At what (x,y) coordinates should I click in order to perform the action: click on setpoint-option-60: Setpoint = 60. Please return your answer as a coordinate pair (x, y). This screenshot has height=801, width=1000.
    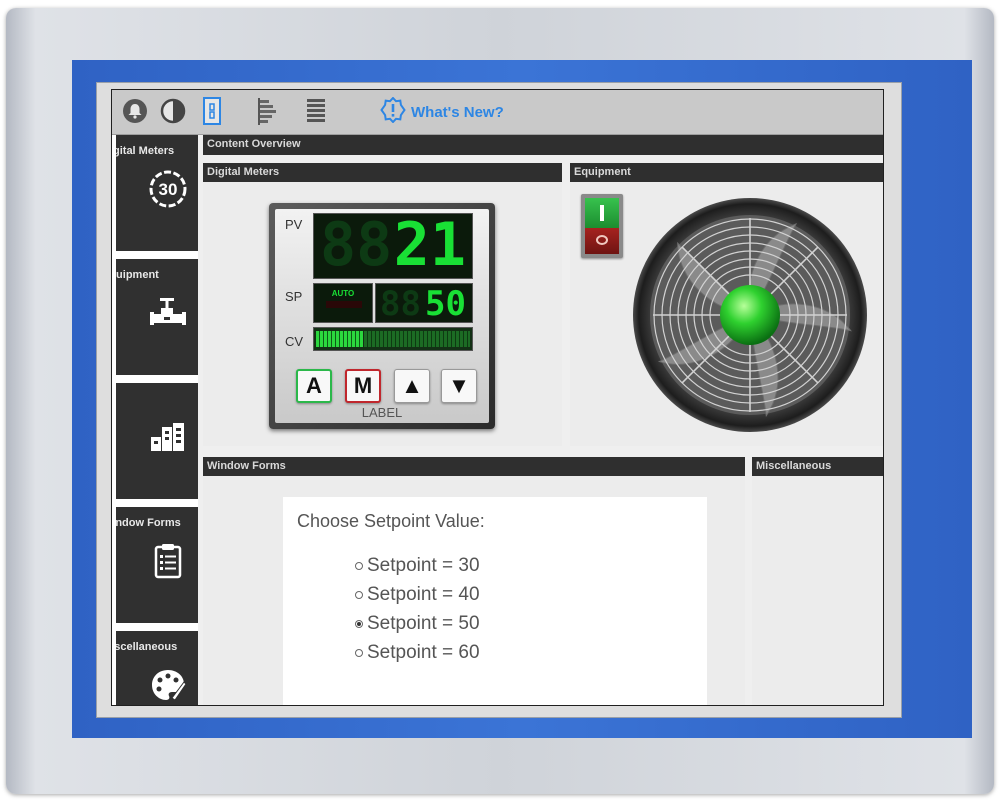
    Looking at the image, I should click on (417, 653).